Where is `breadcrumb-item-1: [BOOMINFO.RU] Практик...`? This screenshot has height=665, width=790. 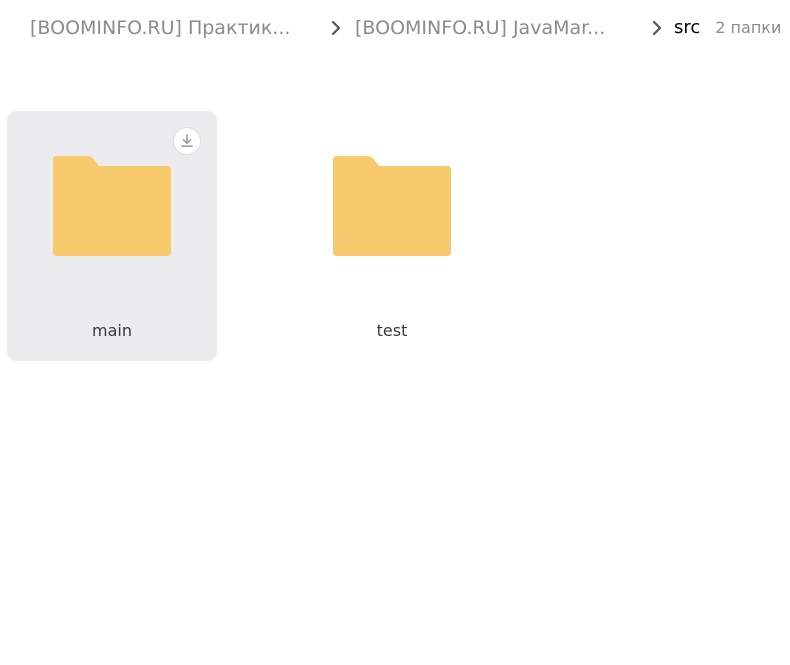 breadcrumb-item-1: [BOOMINFO.RU] Практик... is located at coordinates (171, 28).